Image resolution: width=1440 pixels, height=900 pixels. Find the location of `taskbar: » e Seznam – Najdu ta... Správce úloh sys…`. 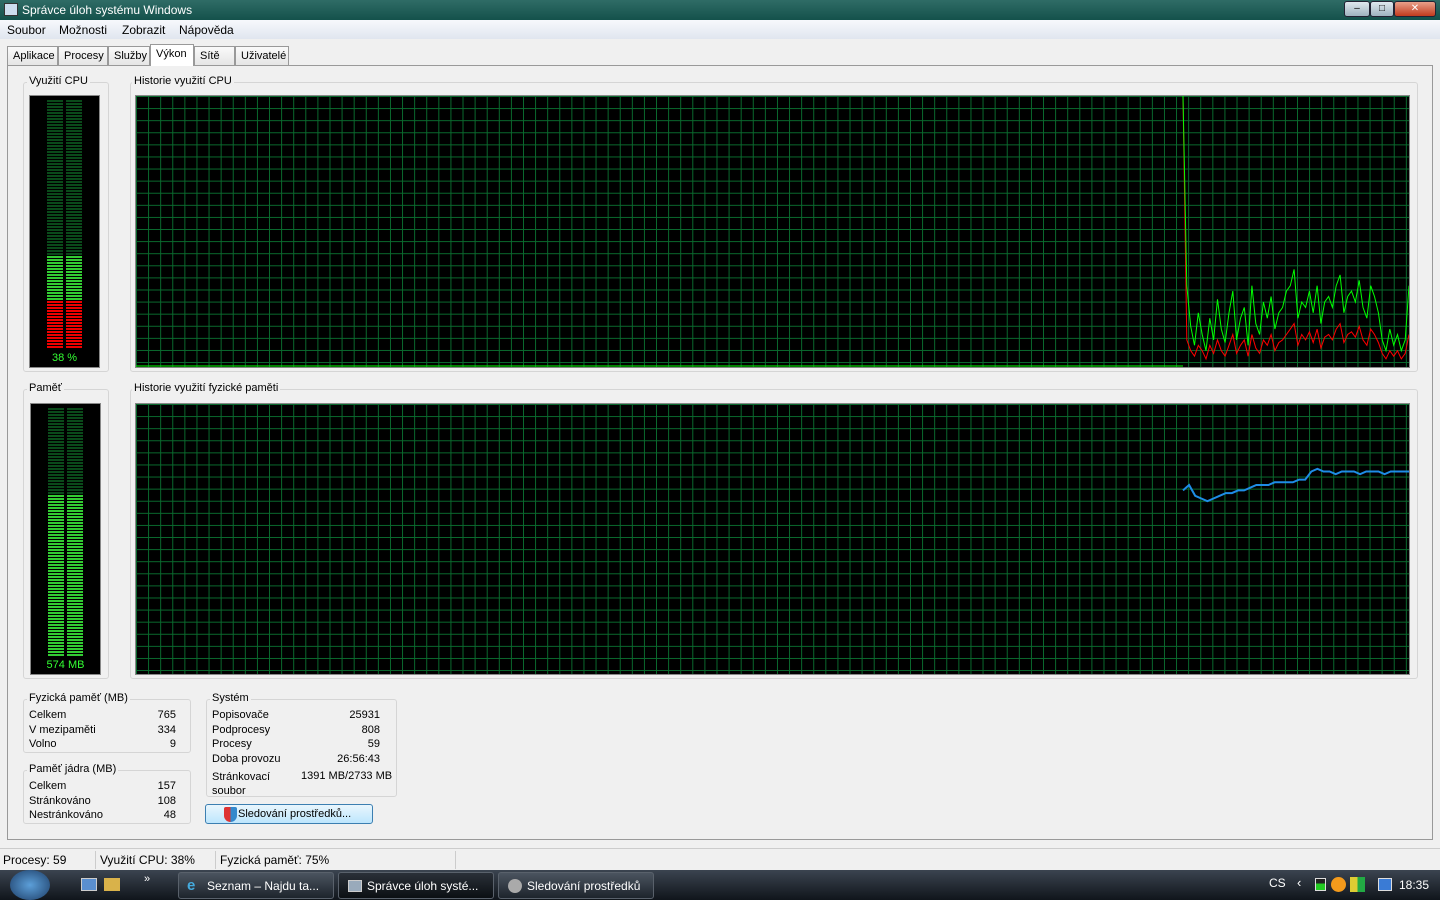

taskbar: » e Seznam – Najdu ta... Správce úloh sys… is located at coordinates (720, 885).